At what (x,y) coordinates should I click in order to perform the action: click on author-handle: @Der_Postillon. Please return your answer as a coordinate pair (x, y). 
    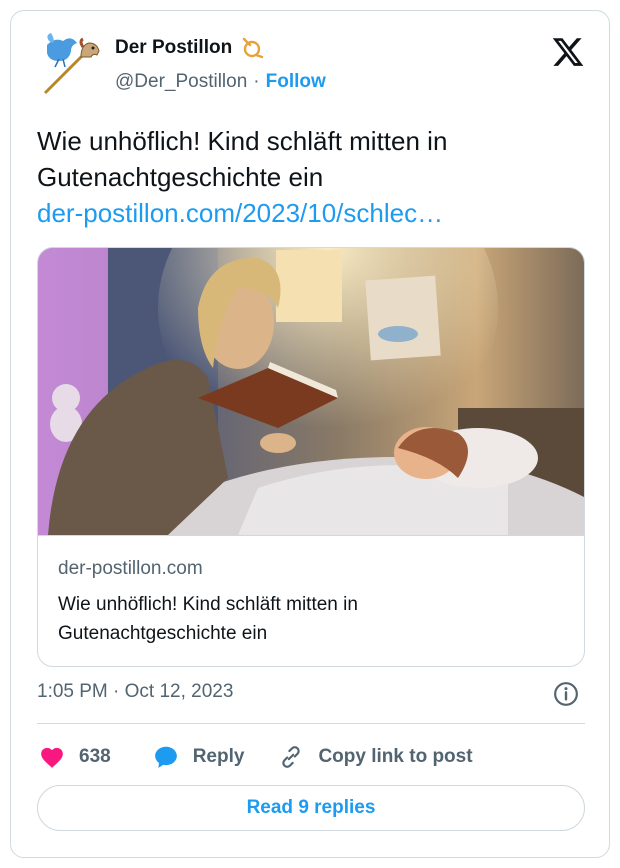
    Looking at the image, I should click on (181, 82).